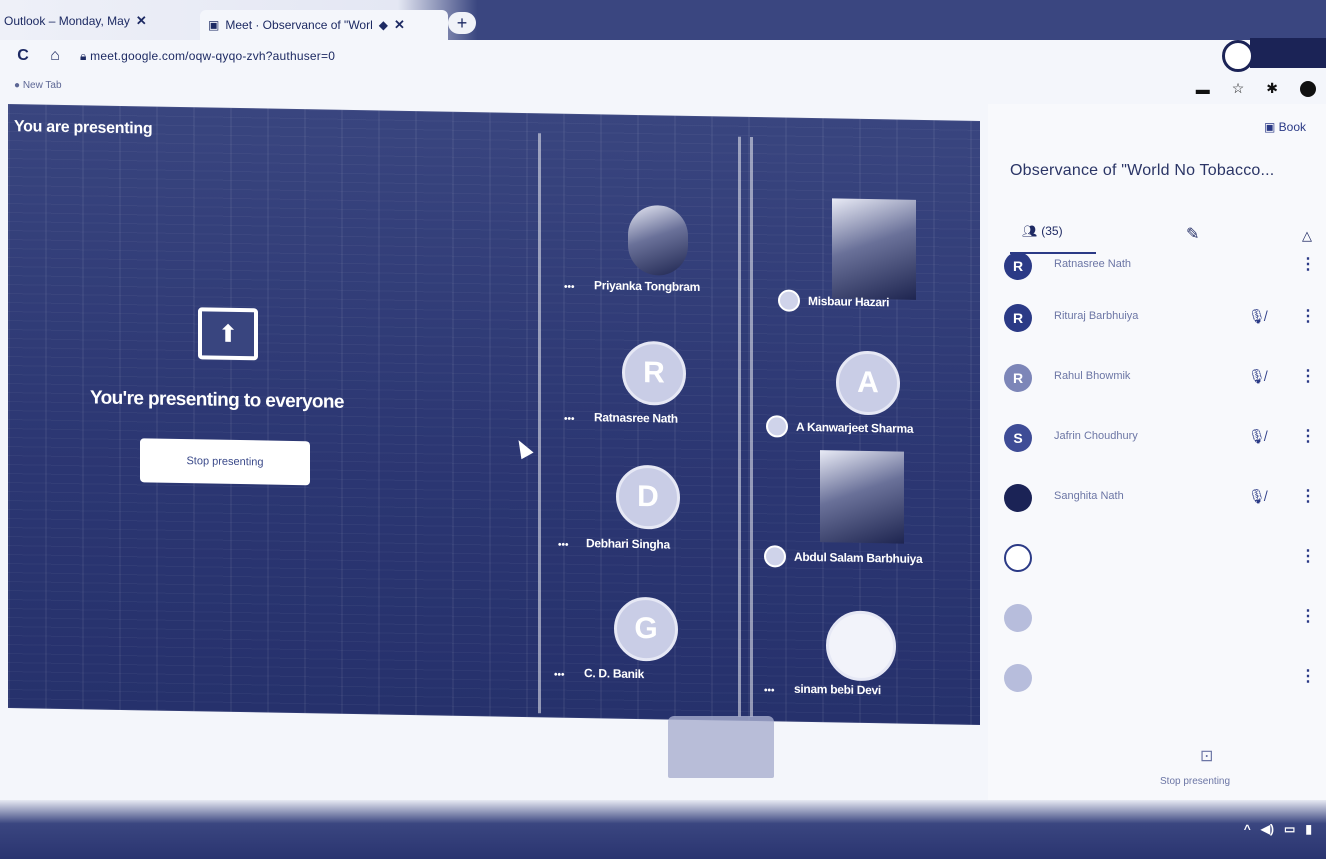 The width and height of the screenshot is (1326, 859). What do you see at coordinates (1289, 829) in the screenshot?
I see `network-icon: ▭` at bounding box center [1289, 829].